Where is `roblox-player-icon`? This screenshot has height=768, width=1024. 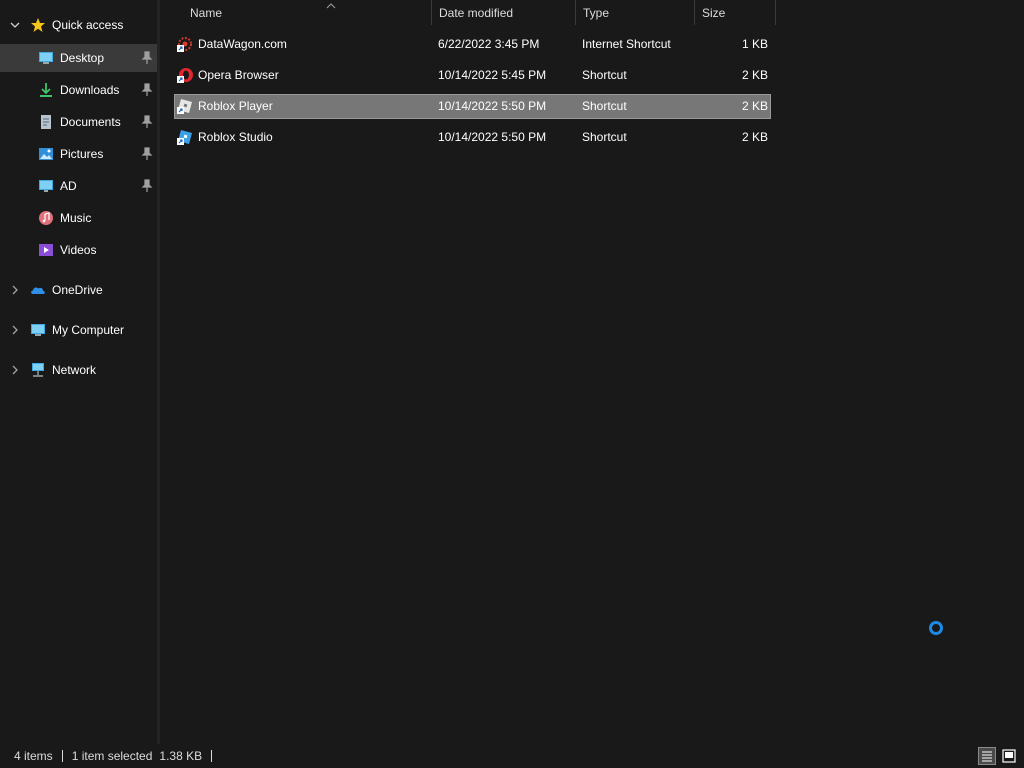 roblox-player-icon is located at coordinates (185, 106).